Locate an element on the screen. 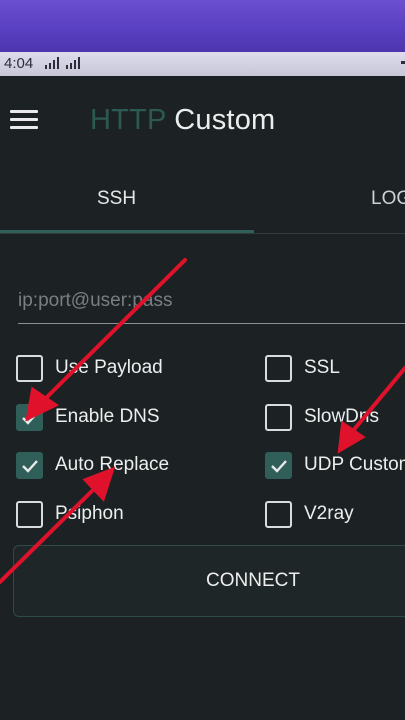  checkbox-auto-replace: Auto Replace is located at coordinates (92, 465).